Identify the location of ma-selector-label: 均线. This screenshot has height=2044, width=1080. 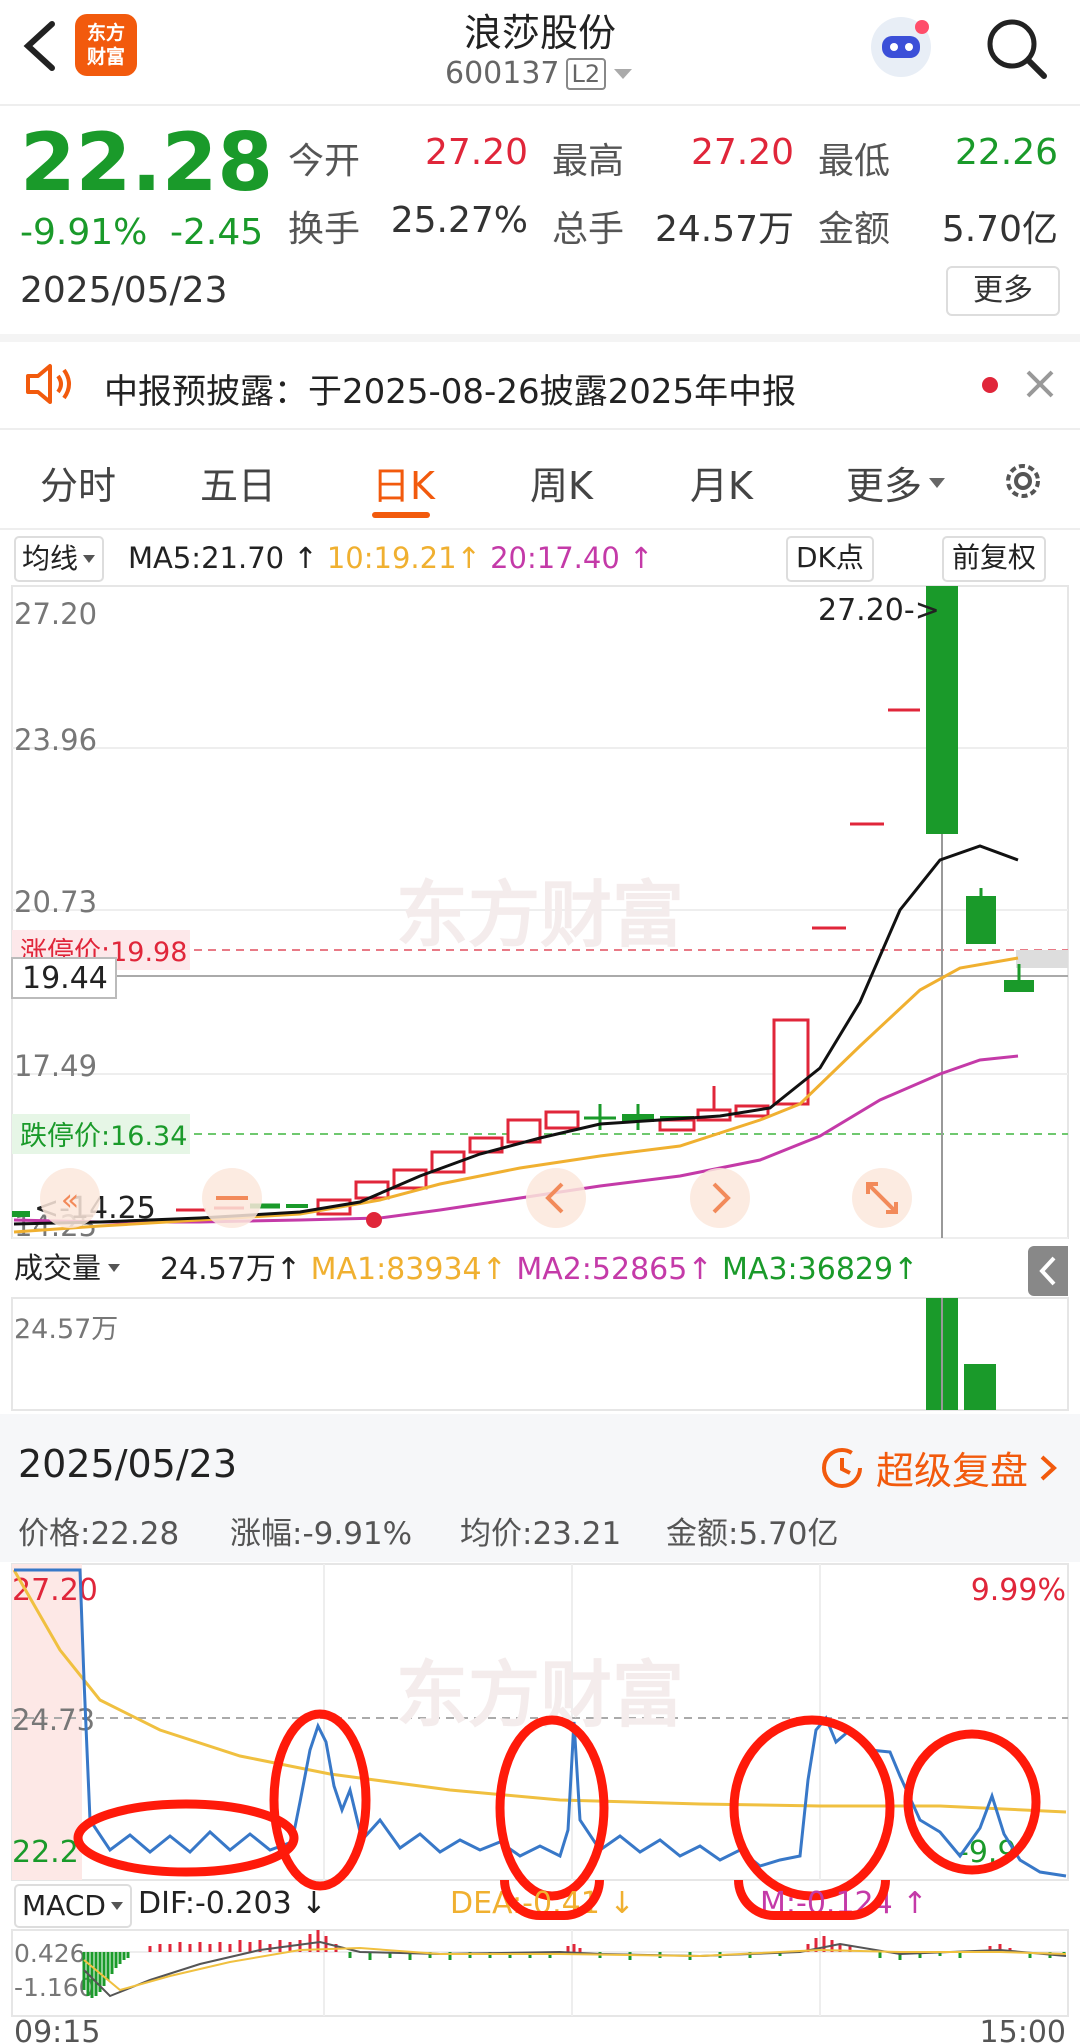
(50, 558).